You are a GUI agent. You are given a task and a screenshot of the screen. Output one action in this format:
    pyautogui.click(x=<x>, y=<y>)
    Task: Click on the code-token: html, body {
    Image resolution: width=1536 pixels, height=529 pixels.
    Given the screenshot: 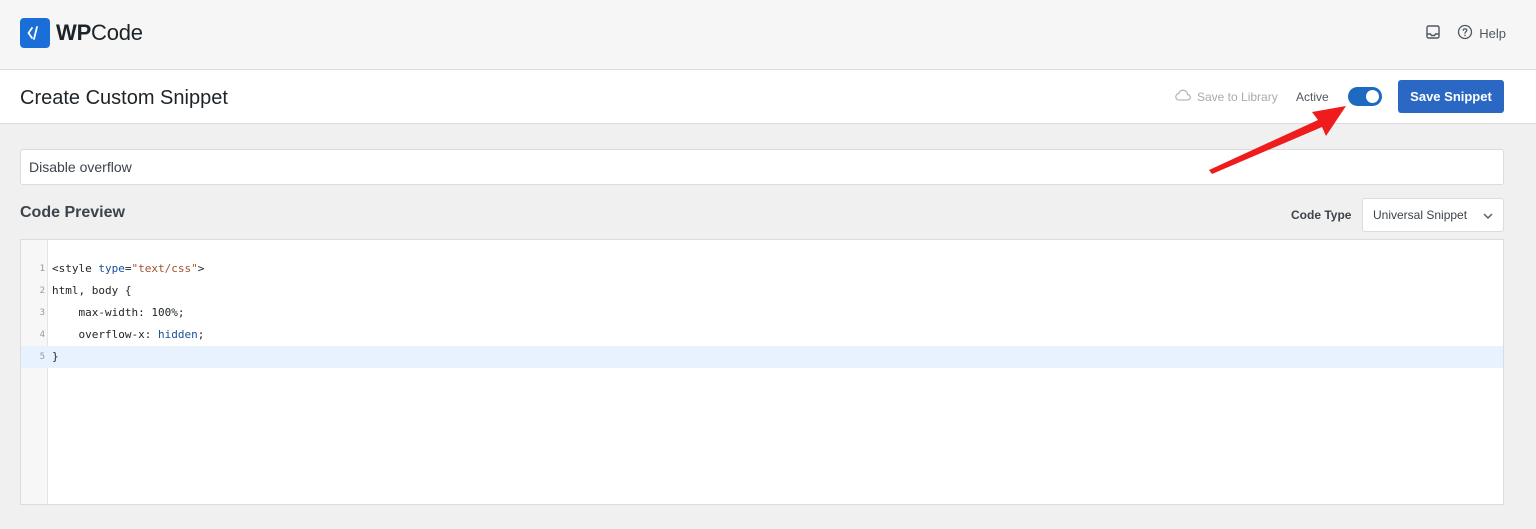 What is the action you would take?
    pyautogui.click(x=92, y=290)
    